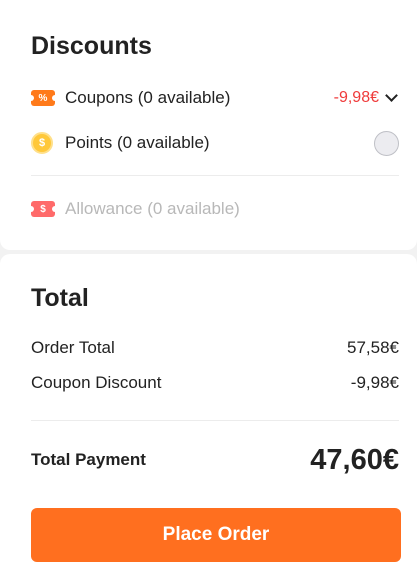  Describe the element at coordinates (215, 460) in the screenshot. I see `total-payment-row: Total Payment 47,60€` at that location.